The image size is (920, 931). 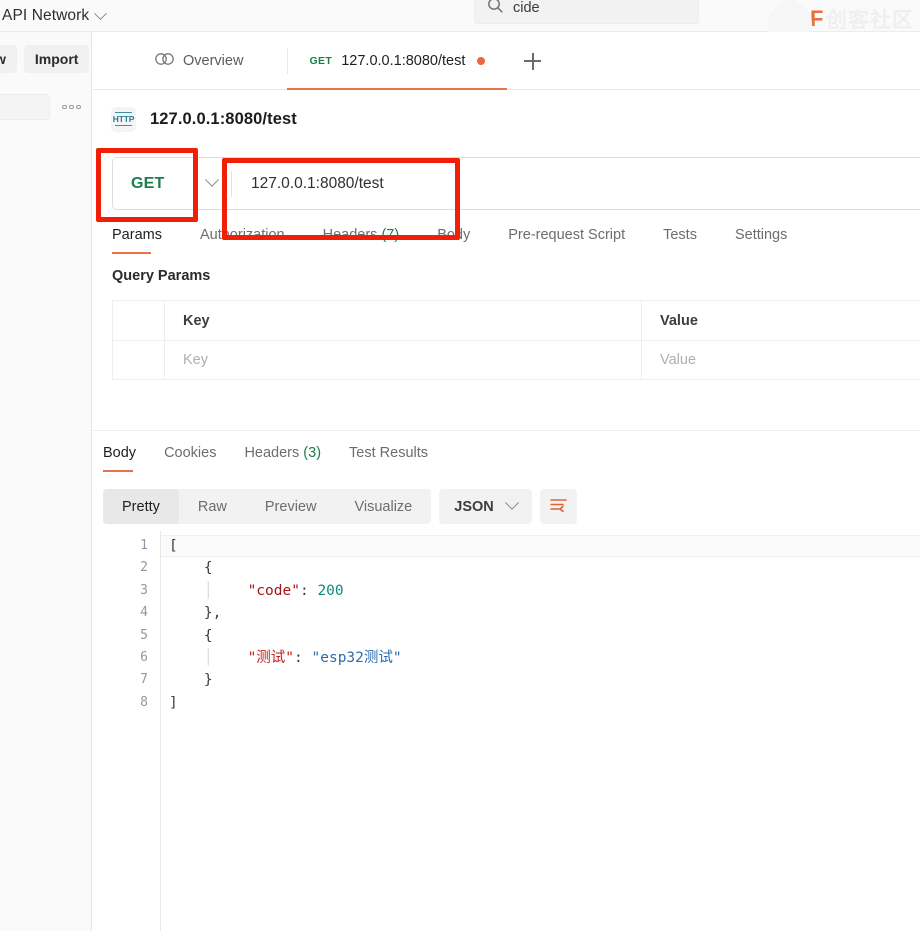 What do you see at coordinates (540, 658) in the screenshot?
I see `code-line: │ "测试": "esp32测试"` at bounding box center [540, 658].